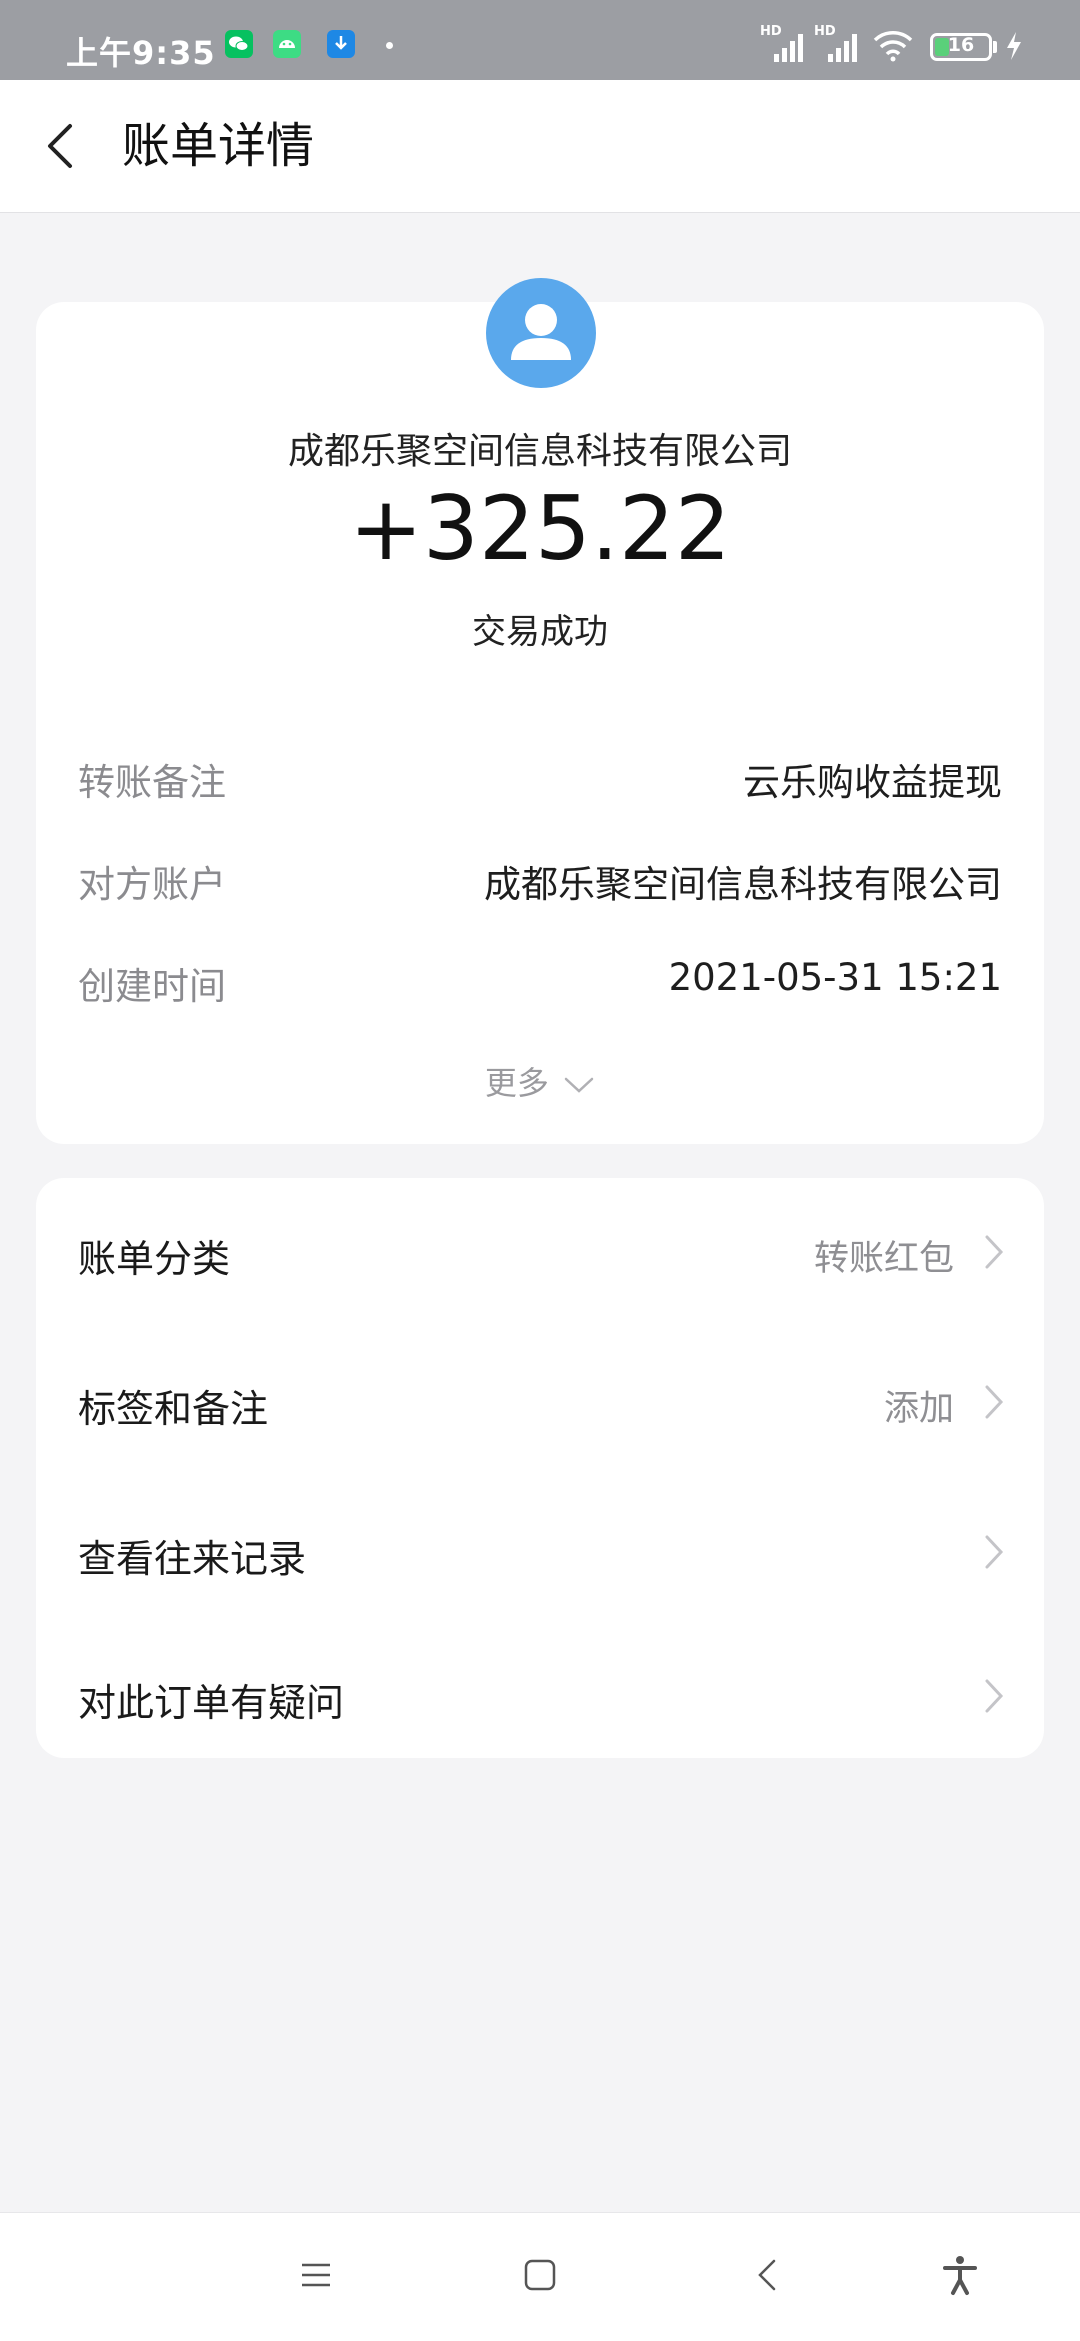  I want to click on detail-label: 对方账户, so click(152, 884).